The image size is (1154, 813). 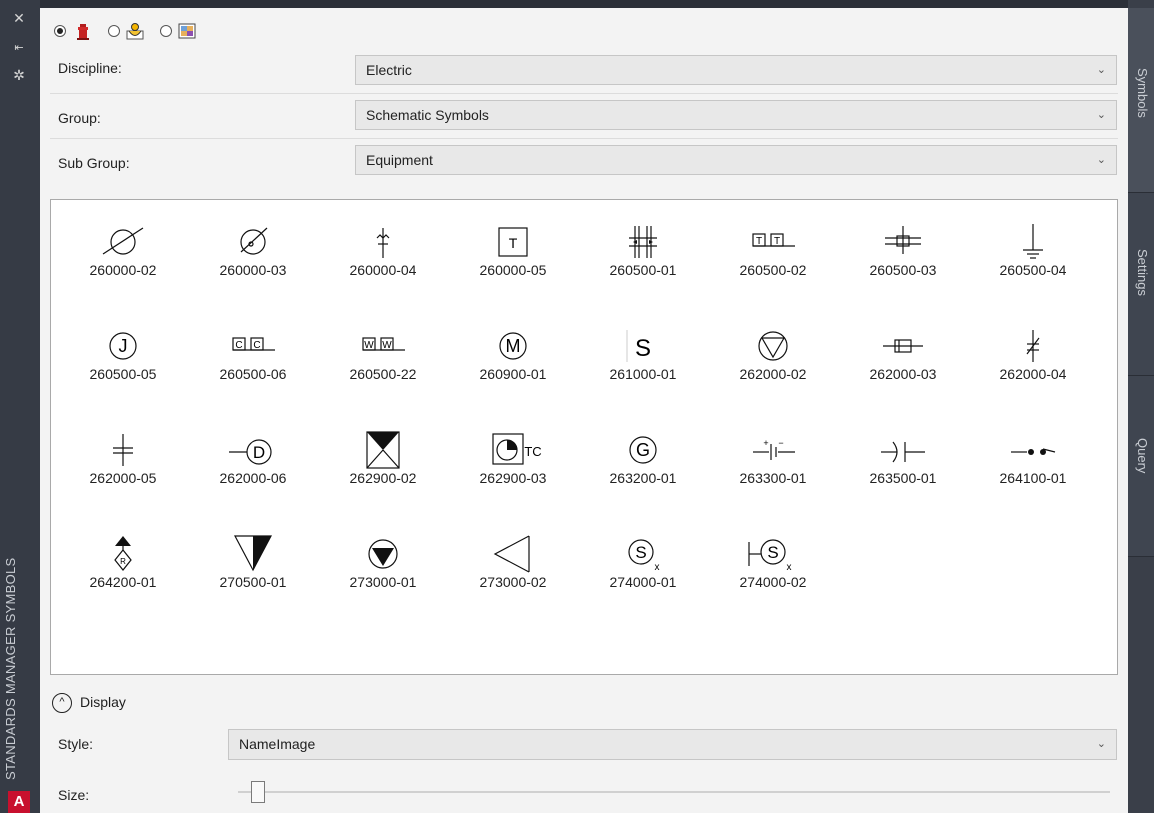 What do you see at coordinates (123, 582) in the screenshot?
I see `symbol-name: 264200-01` at bounding box center [123, 582].